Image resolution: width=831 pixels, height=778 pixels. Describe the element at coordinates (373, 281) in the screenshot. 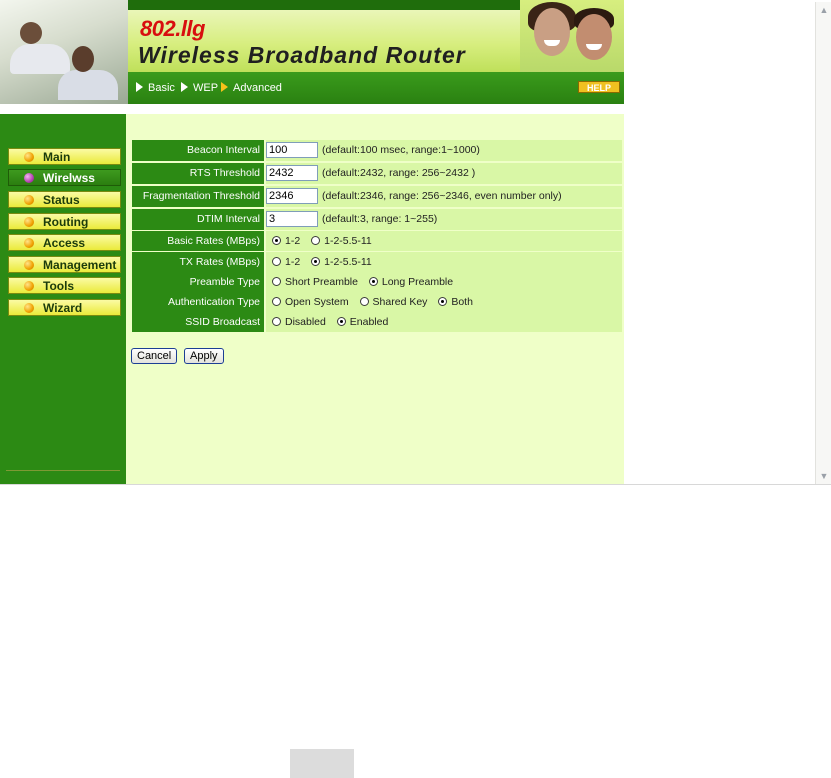

I see `preamble-long-radio` at that location.